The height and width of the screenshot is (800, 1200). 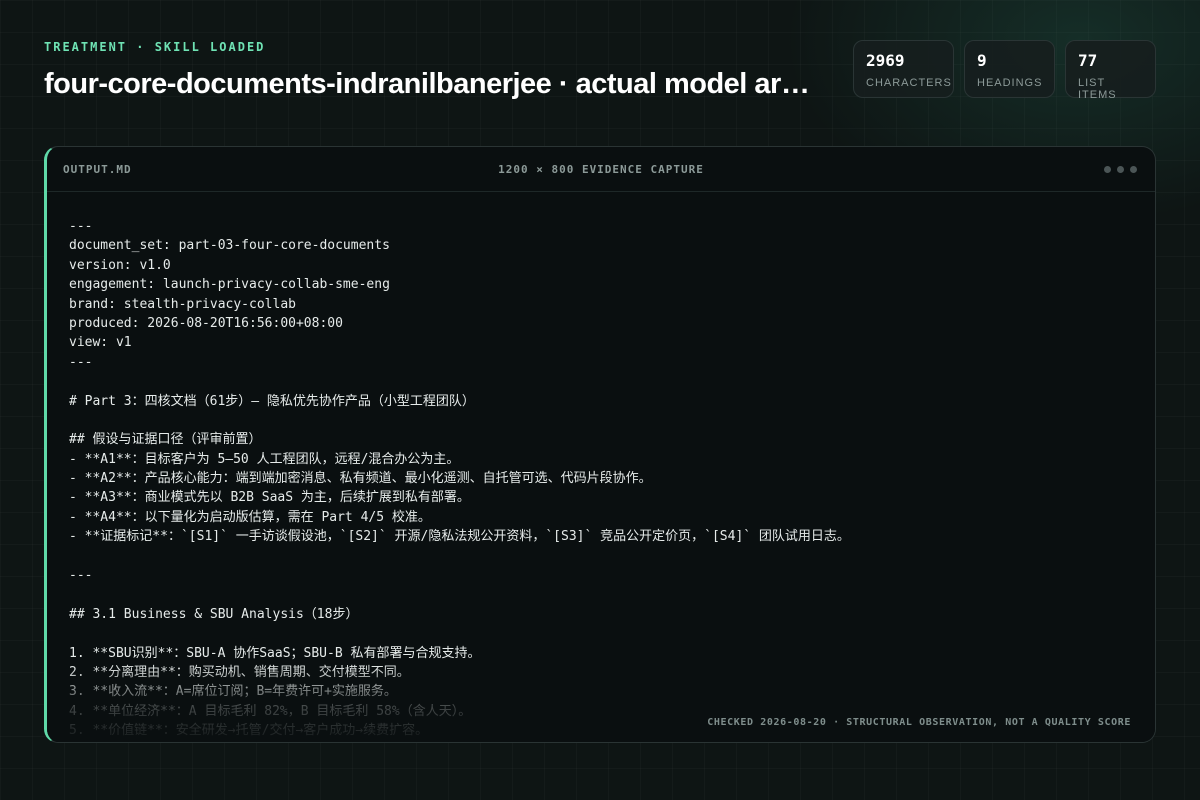 I want to click on stat-label: HEADINGS, so click(x=1010, y=83).